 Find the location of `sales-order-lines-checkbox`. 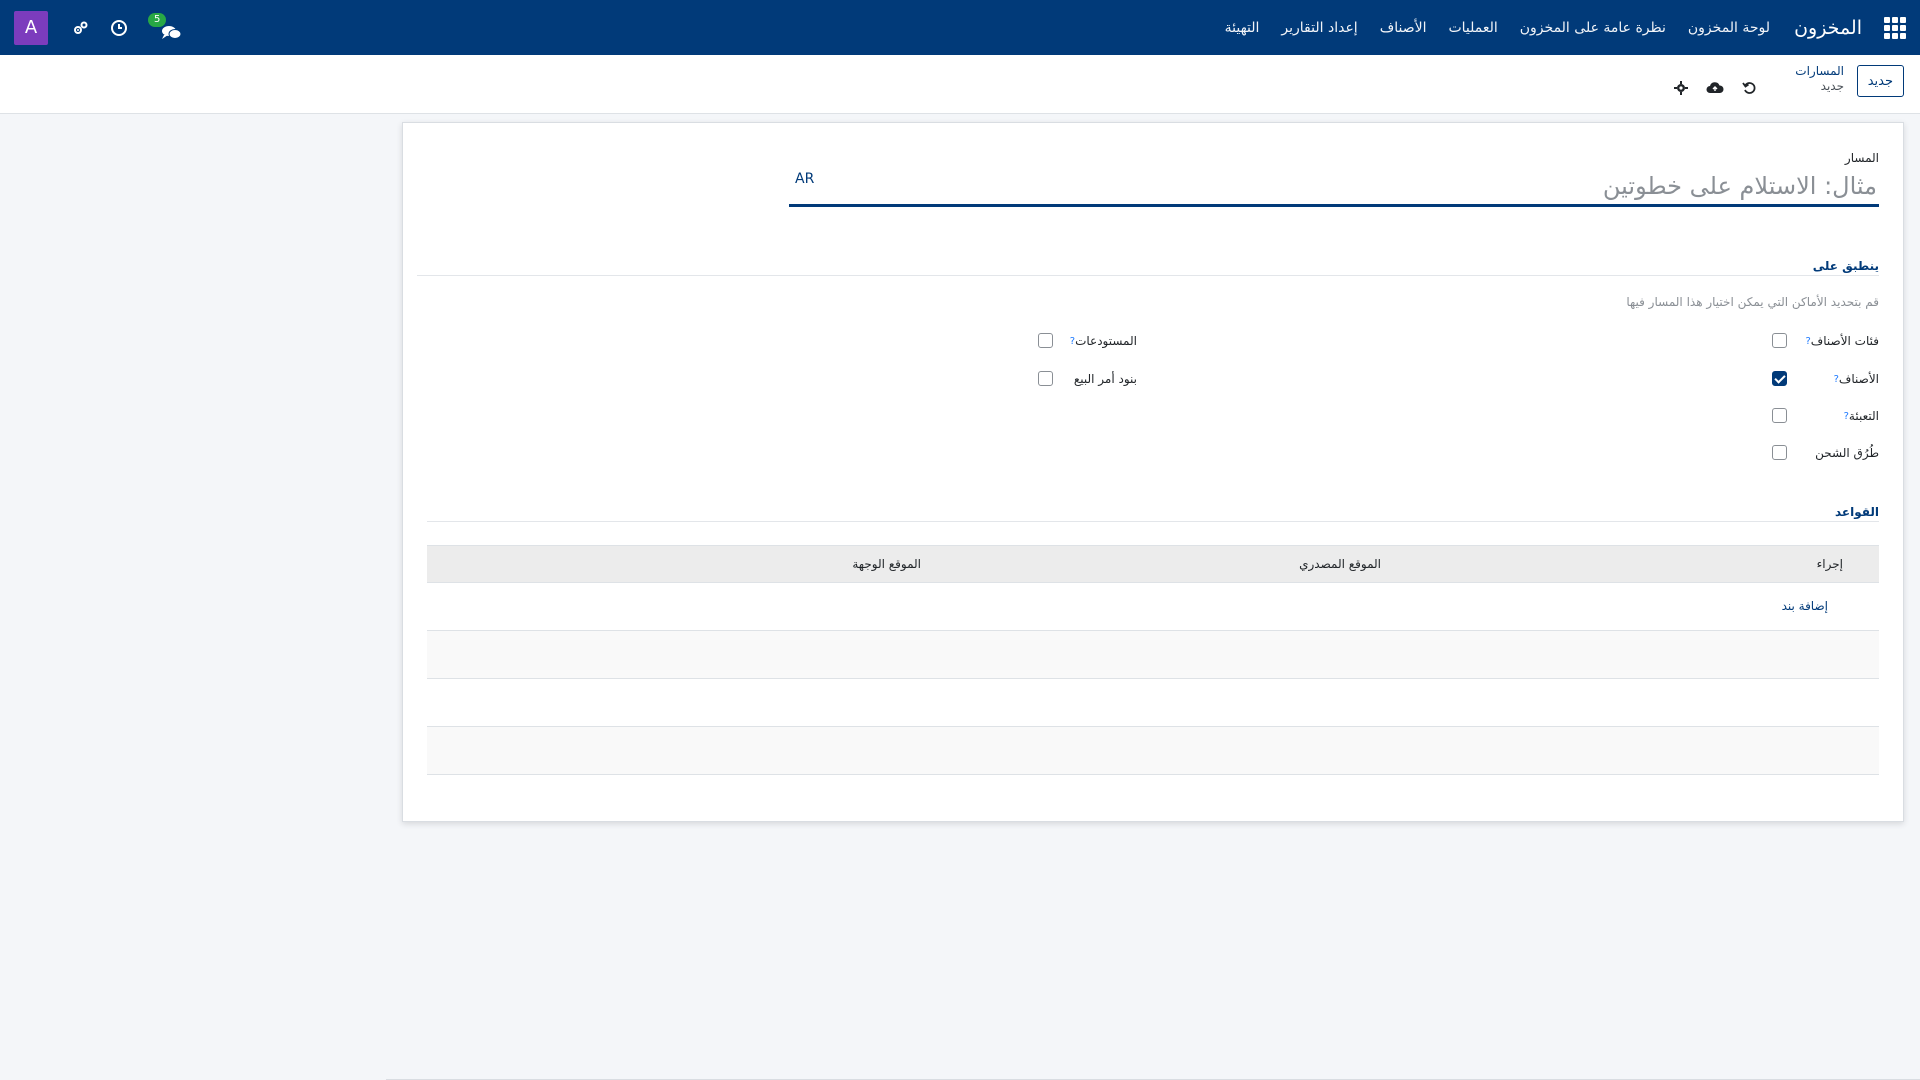

sales-order-lines-checkbox is located at coordinates (1045, 378).